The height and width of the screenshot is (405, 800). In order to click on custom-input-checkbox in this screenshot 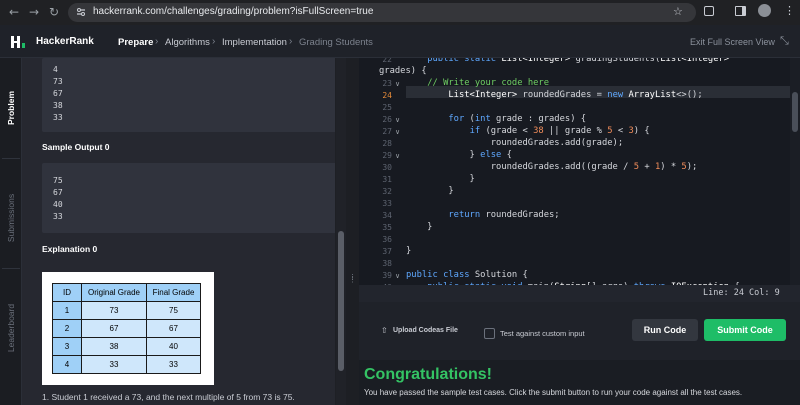, I will do `click(489, 333)`.